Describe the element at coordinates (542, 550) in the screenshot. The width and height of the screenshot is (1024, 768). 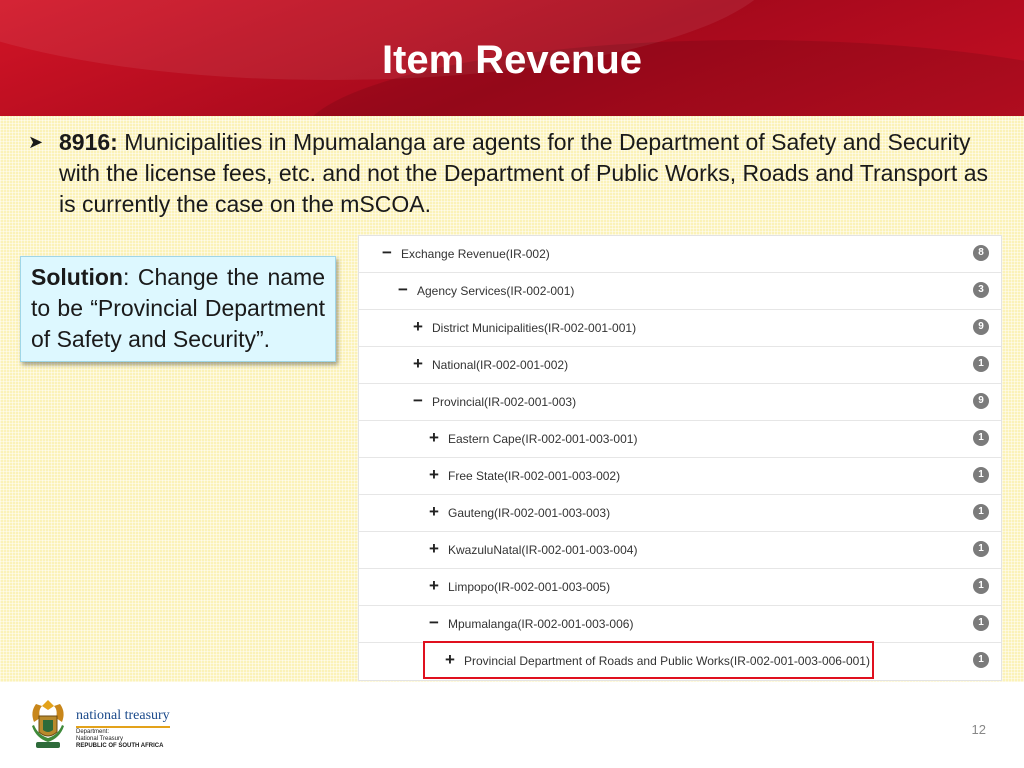
I see `tree-row-label: KwazuluNatal(IR-002-001-003-004)` at that location.